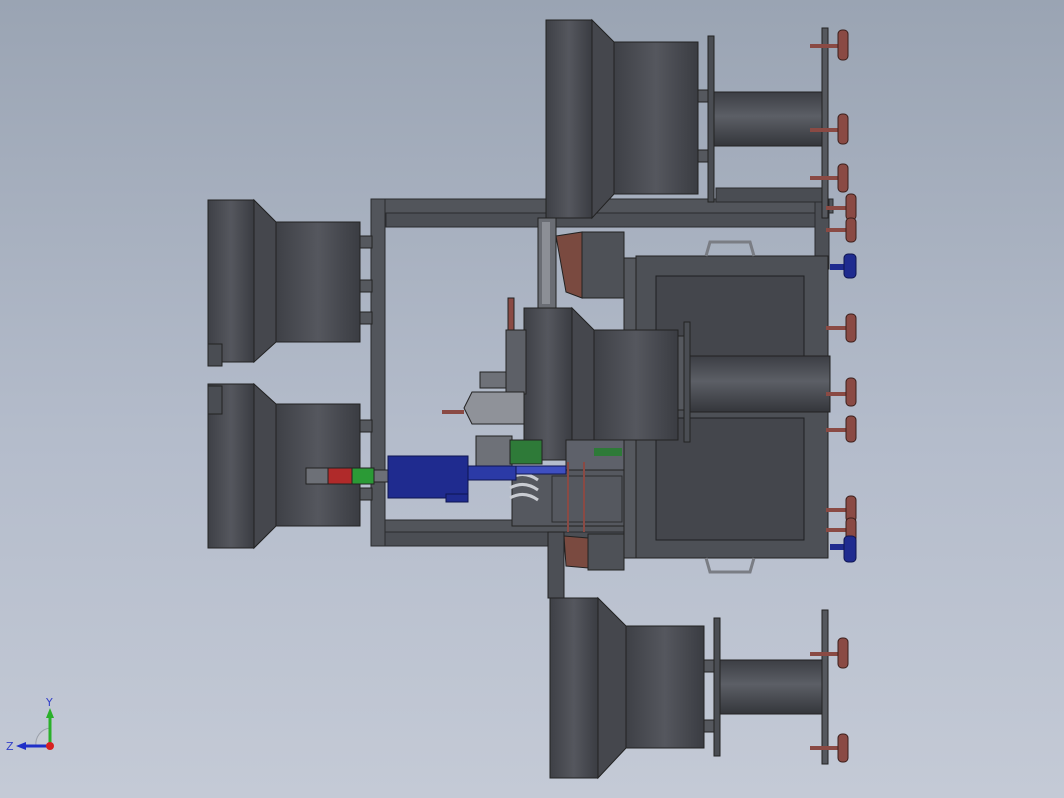  Describe the element at coordinates (30, 724) in the screenshot. I see `orientation-triad: Y Z` at that location.